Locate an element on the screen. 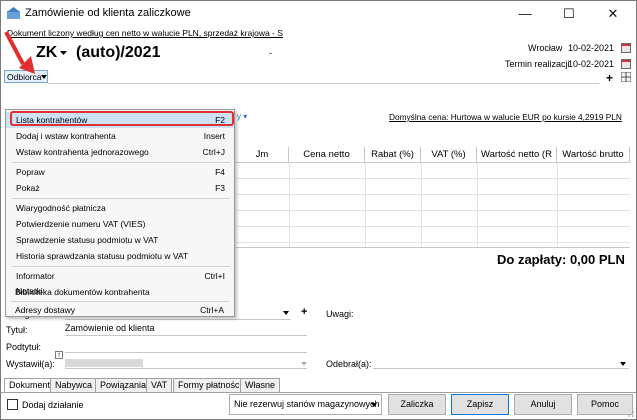  received-label: Odebrał(a): is located at coordinates (349, 364).